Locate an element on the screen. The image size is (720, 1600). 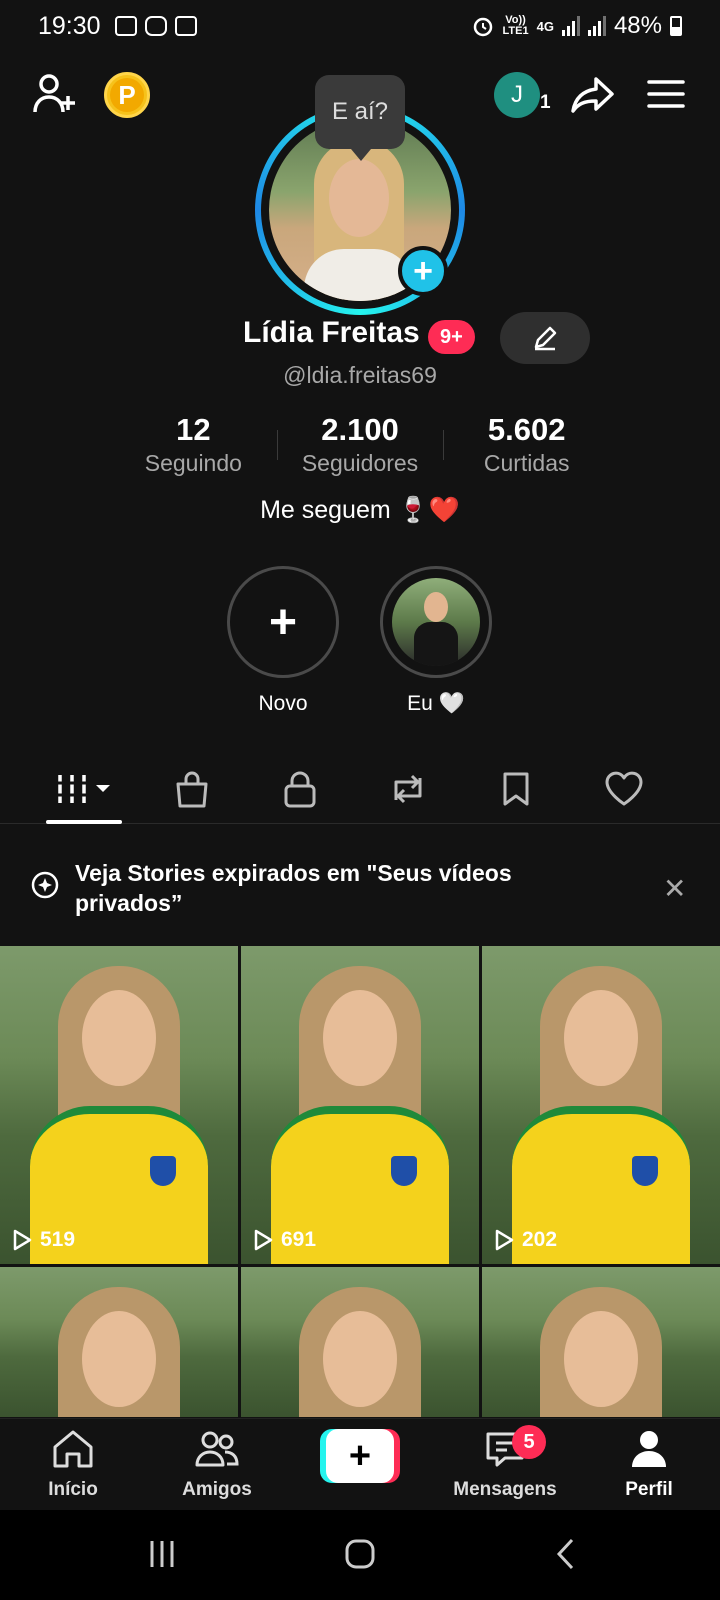
view-count: 691 is located at coordinates (284, 1240).